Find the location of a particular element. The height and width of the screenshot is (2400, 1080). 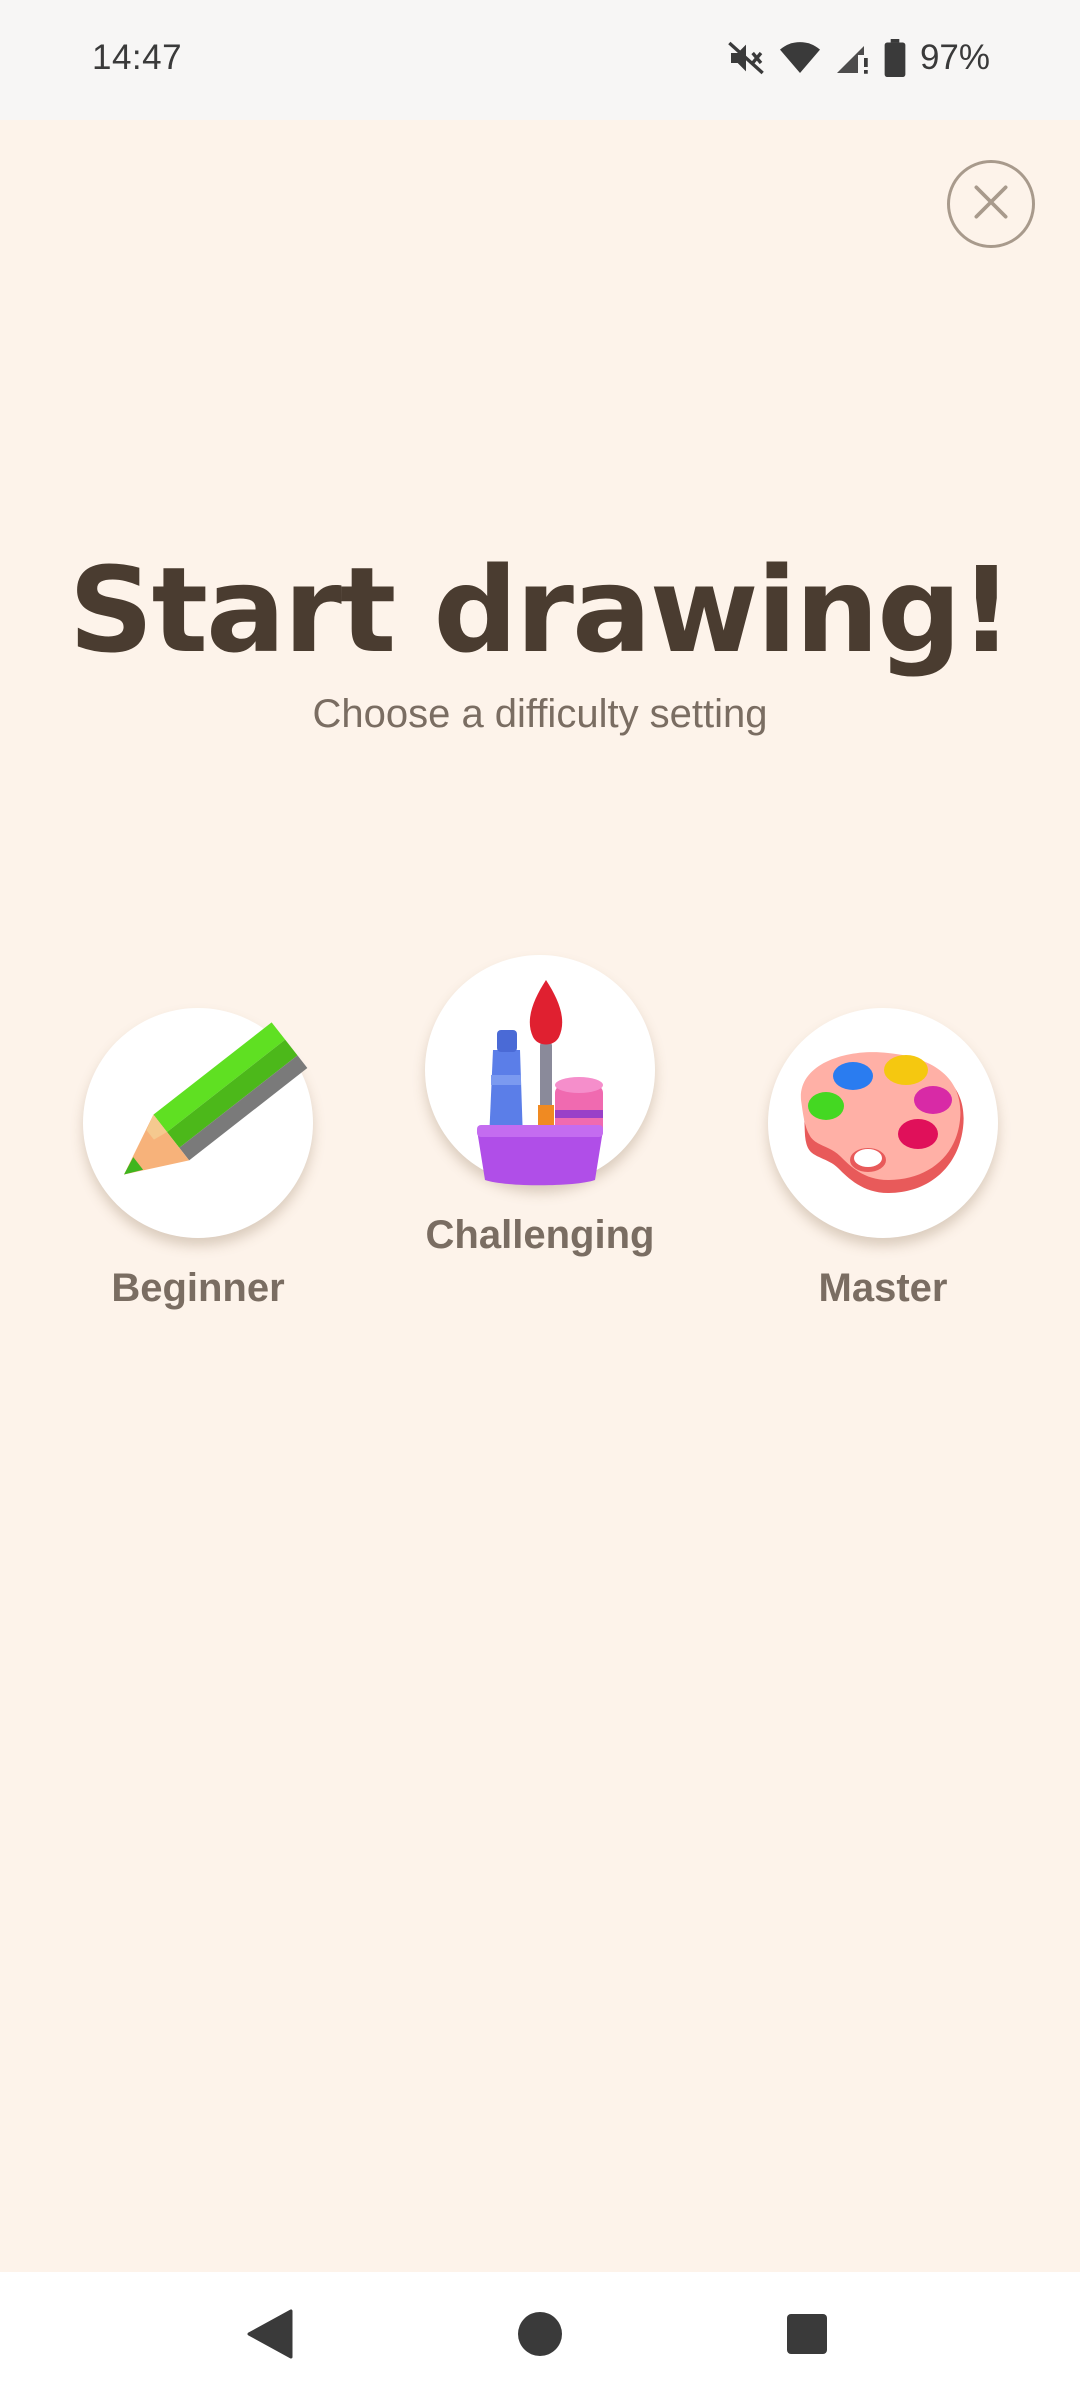

back-button is located at coordinates (270, 2336).